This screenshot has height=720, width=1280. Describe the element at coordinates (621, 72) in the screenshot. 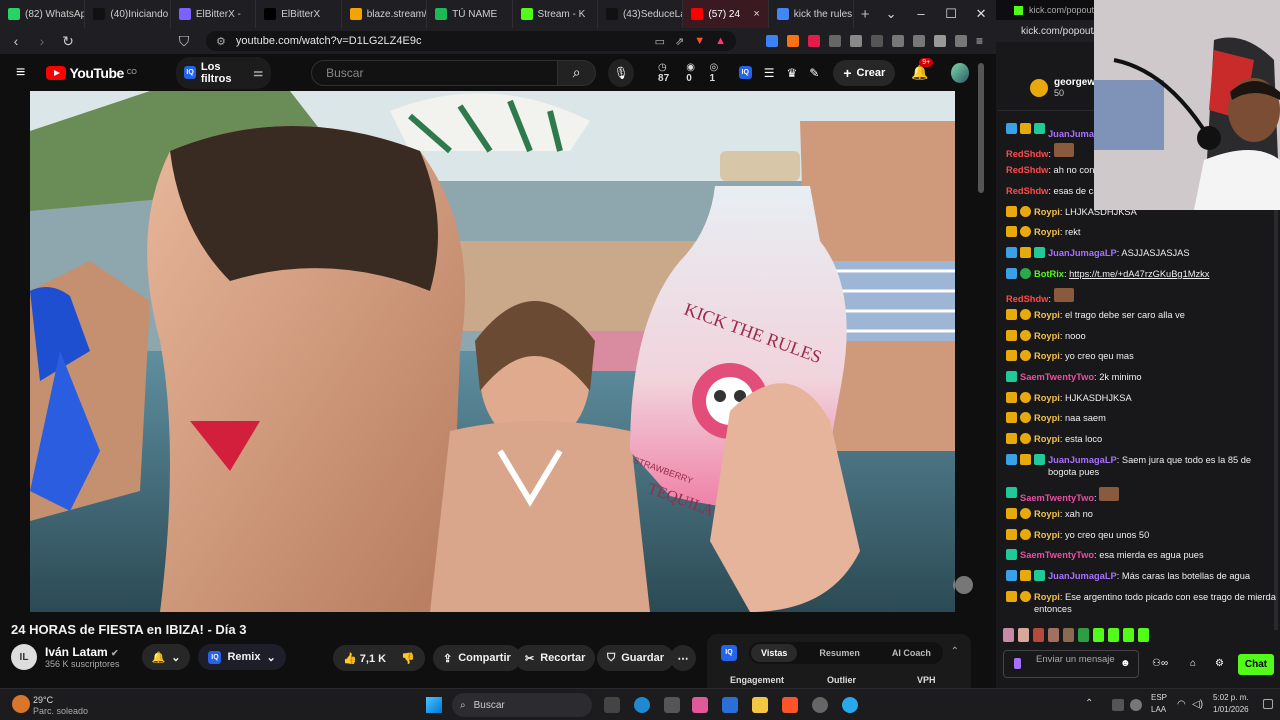

I see `voice-search-button: 🎙` at that location.